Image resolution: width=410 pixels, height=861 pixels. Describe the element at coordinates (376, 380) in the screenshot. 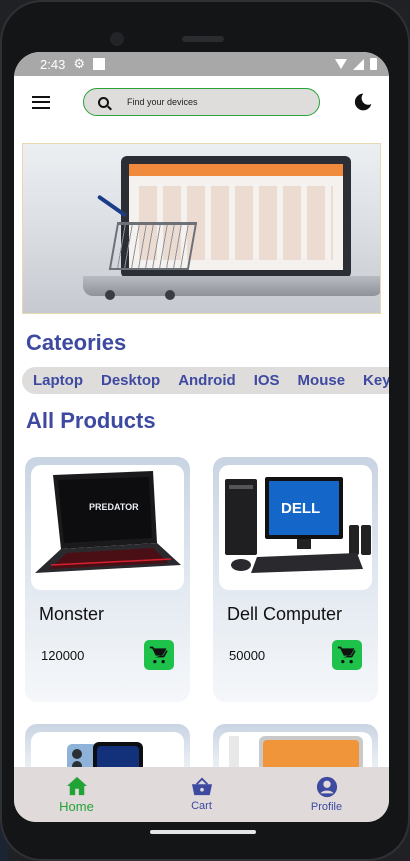

I see `category-keyboard: Keyb` at that location.